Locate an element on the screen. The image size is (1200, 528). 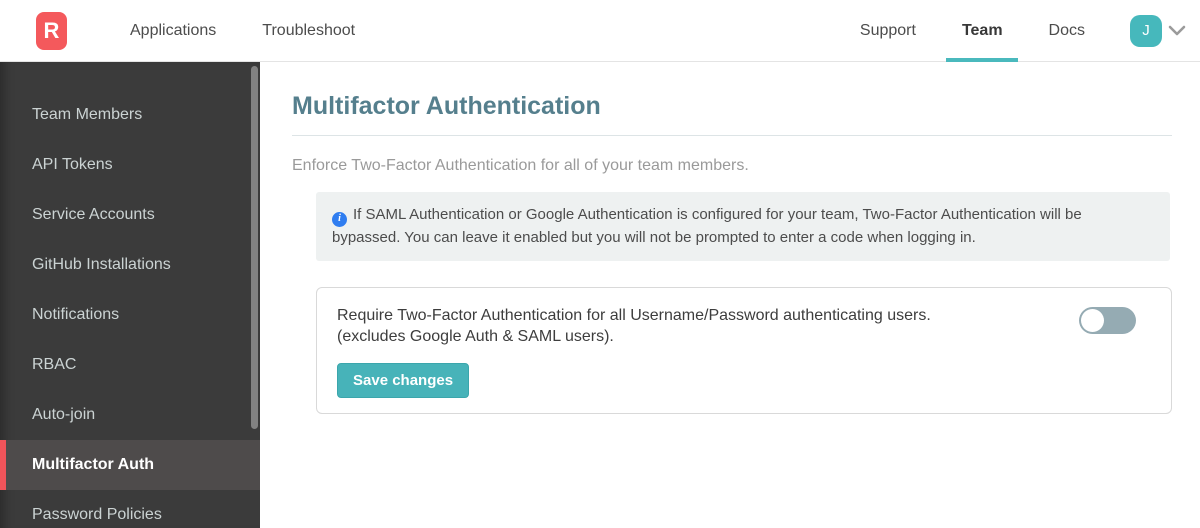
sidebar-item-notifications: Notifications is located at coordinates (130, 315).